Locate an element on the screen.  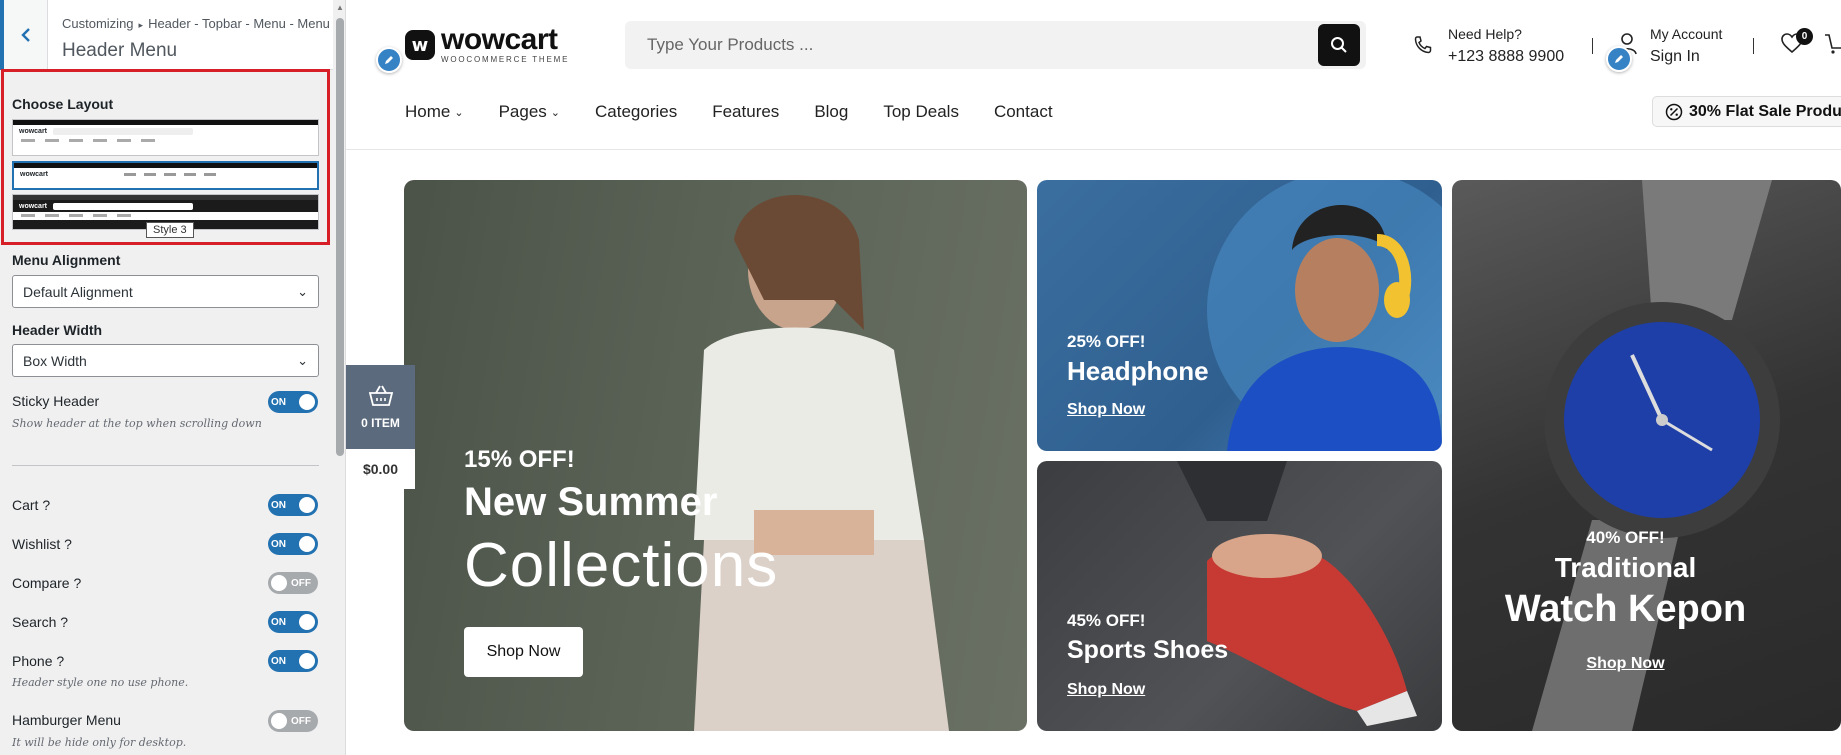
floating-mini-cart: 0 ITEM $0.00 is located at coordinates (380, 427).